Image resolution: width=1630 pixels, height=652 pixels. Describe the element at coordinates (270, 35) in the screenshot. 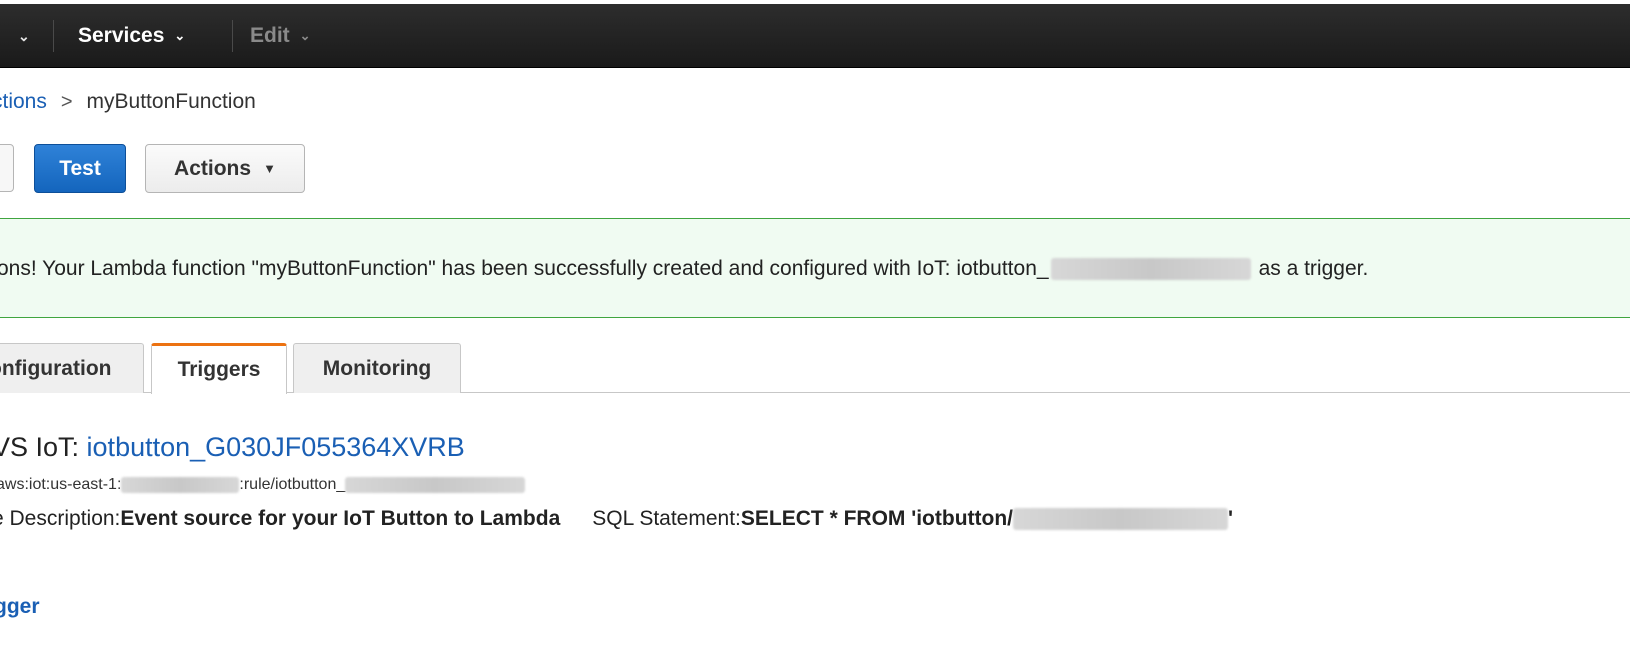

I see `edit-label: Edit` at that location.